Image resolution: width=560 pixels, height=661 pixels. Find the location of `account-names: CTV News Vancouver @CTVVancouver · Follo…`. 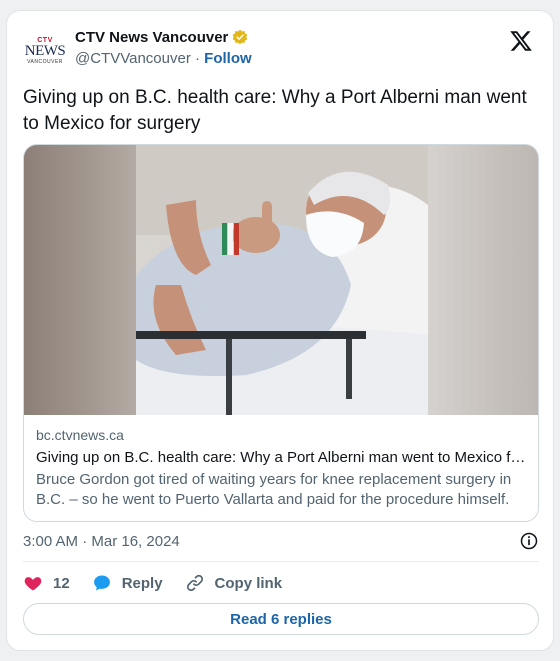

account-names: CTV News Vancouver @CTVVancouver · Follo… is located at coordinates (163, 47).